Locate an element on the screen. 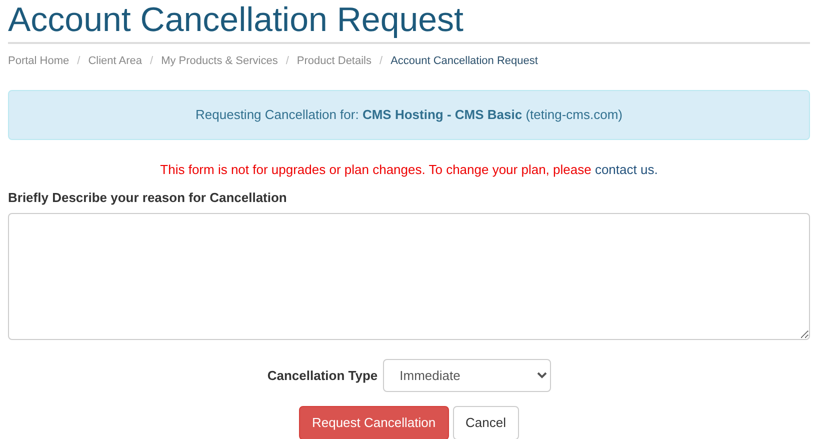 Image resolution: width=820 pixels, height=439 pixels. alert-text: Requesting Cancellation for: CMS Hosting - CMS Basic (teting-cms.com) is located at coordinates (409, 115).